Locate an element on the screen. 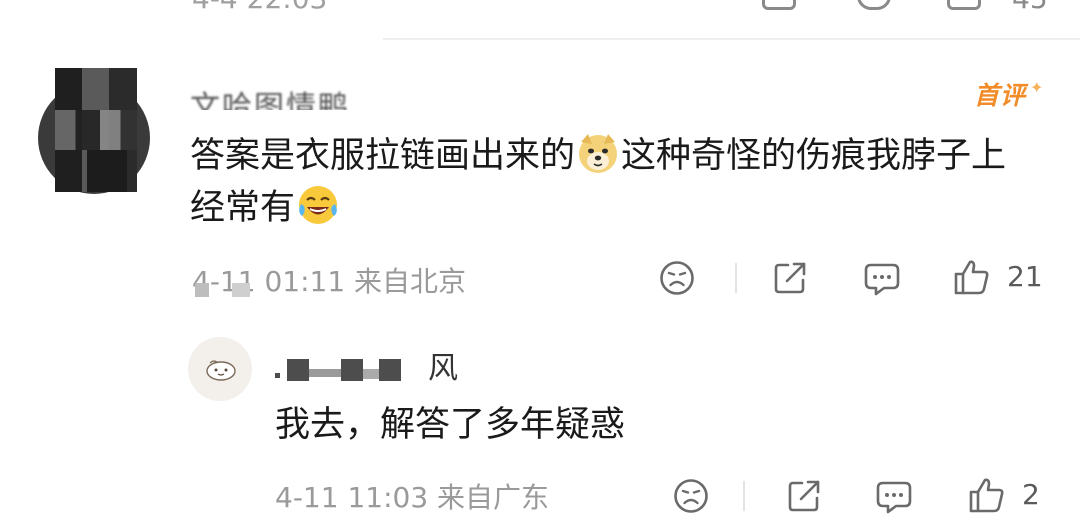 Image resolution: width=1080 pixels, height=529 pixels. doge-emoji-icon is located at coordinates (598, 153).